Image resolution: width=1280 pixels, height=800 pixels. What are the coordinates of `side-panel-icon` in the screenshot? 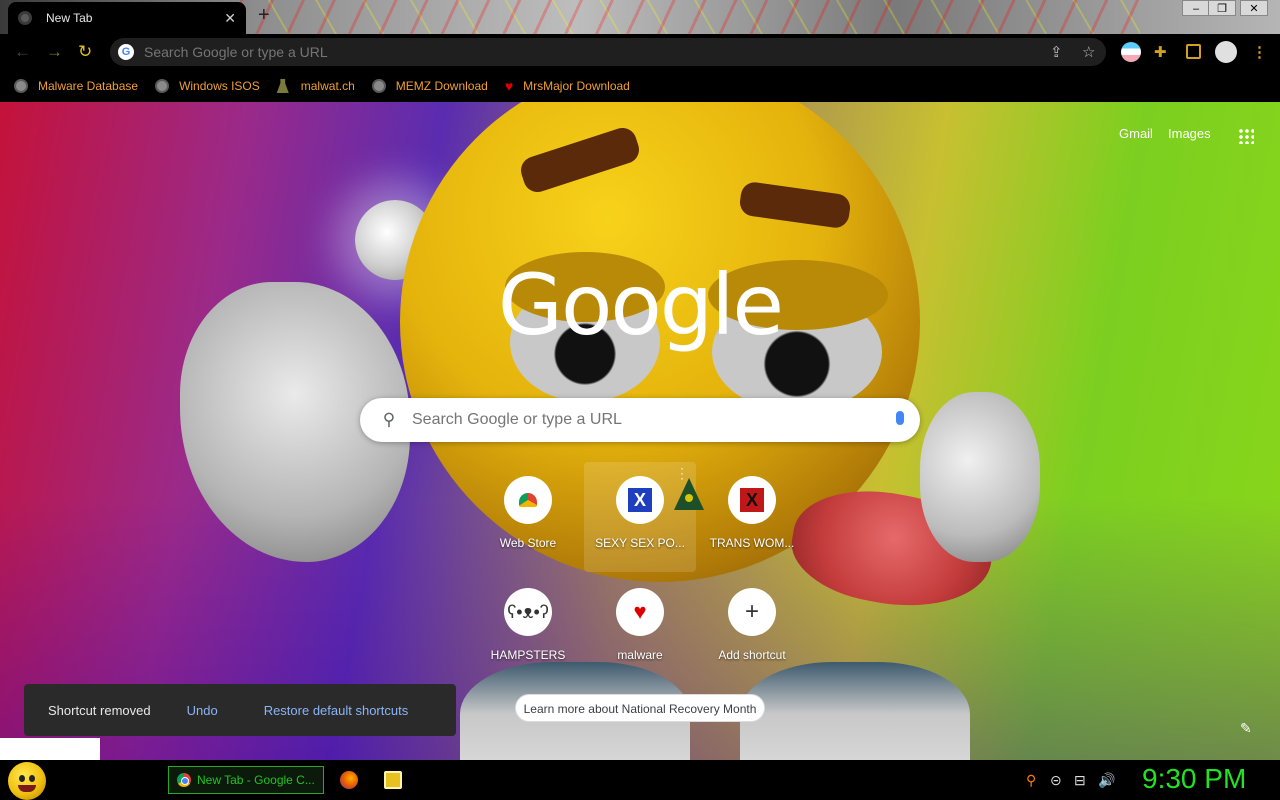 It's located at (1193, 51).